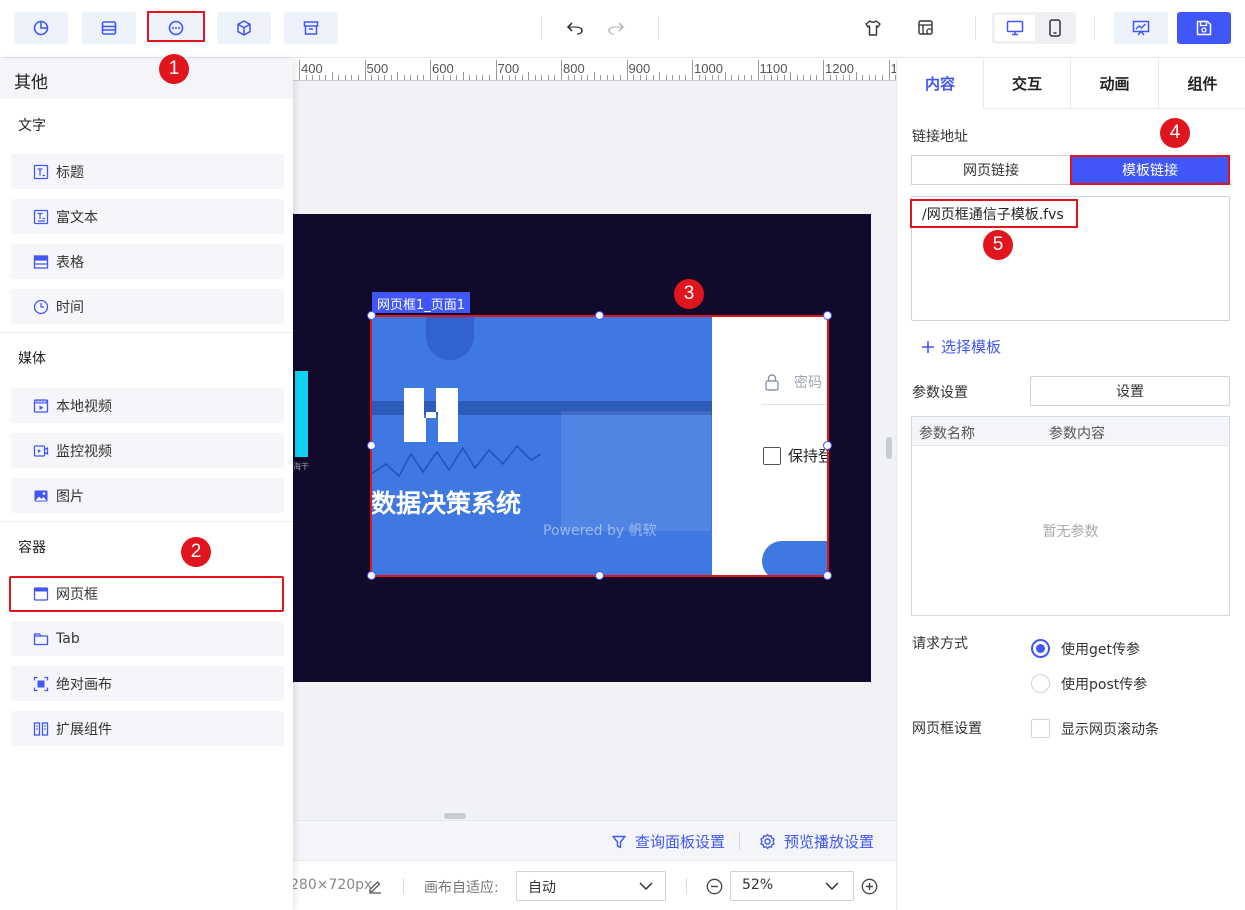 The height and width of the screenshot is (910, 1245). I want to click on table-components-button, so click(109, 28).